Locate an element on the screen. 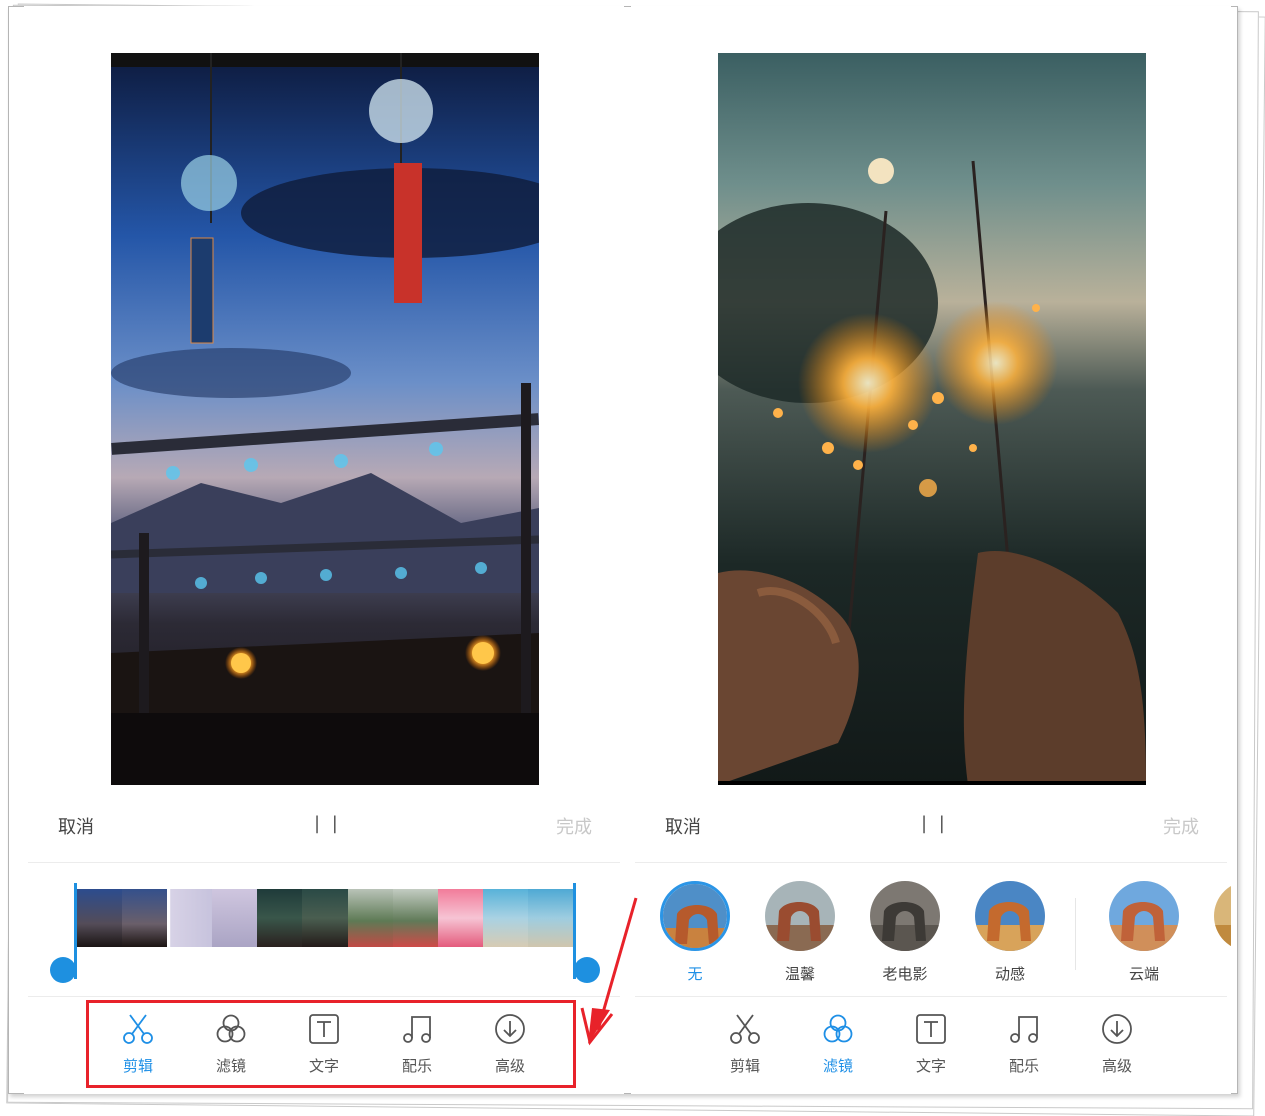  trim-timeline is located at coordinates (325, 933).